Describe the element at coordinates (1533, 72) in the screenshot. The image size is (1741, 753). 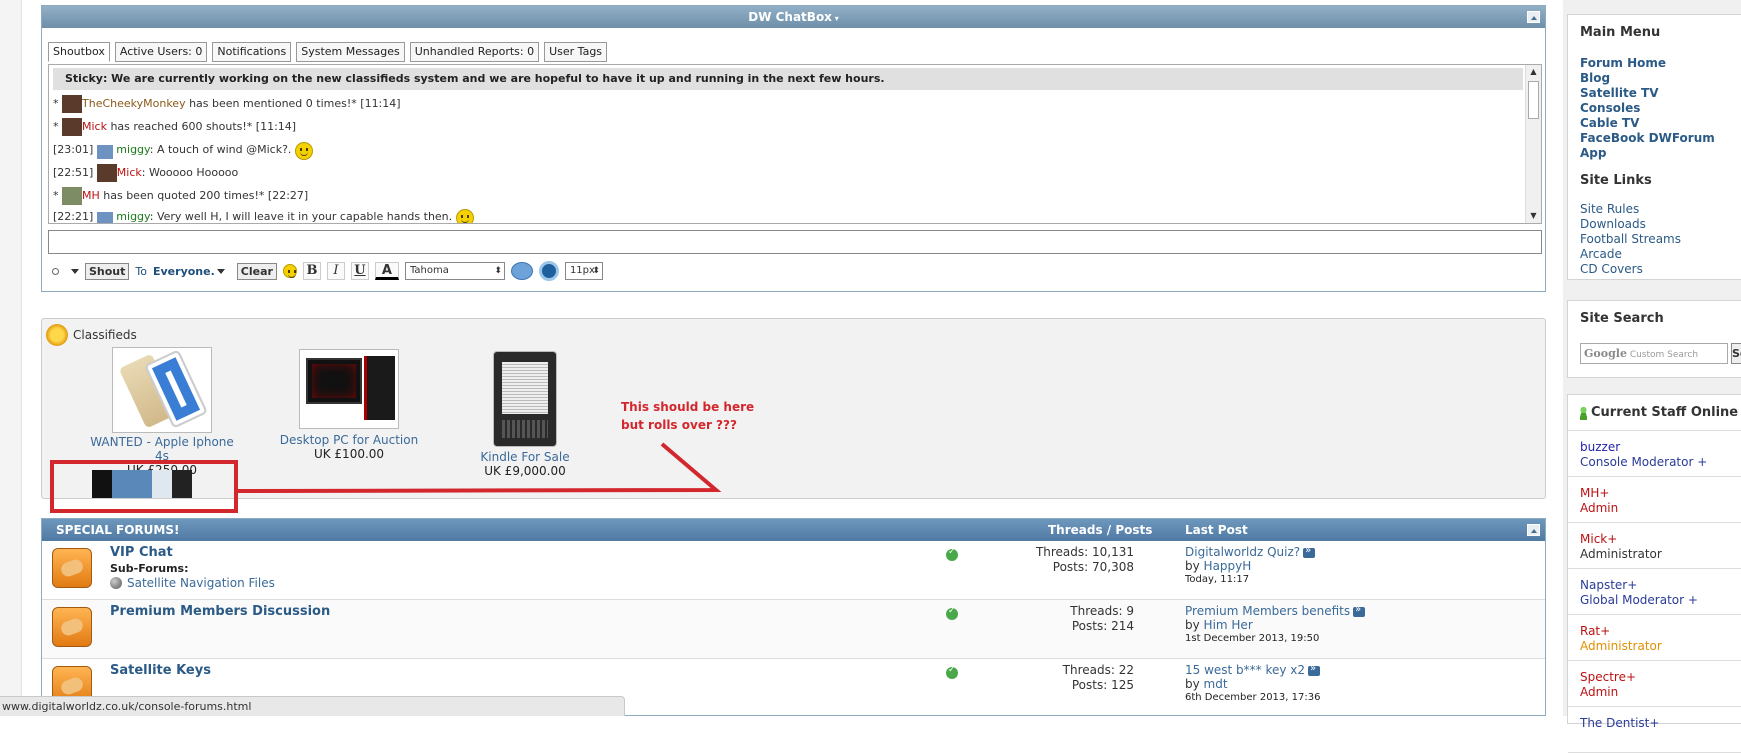
I see `scroll-up-icon: ▲` at that location.